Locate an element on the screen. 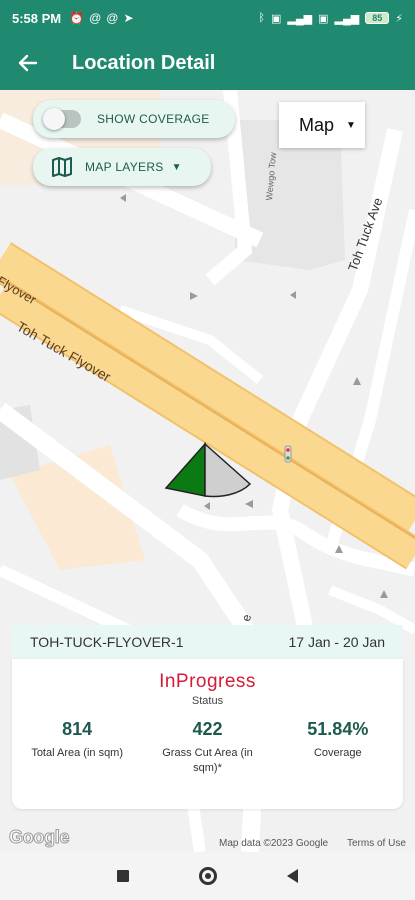  stat-value: 814 is located at coordinates (77, 729).